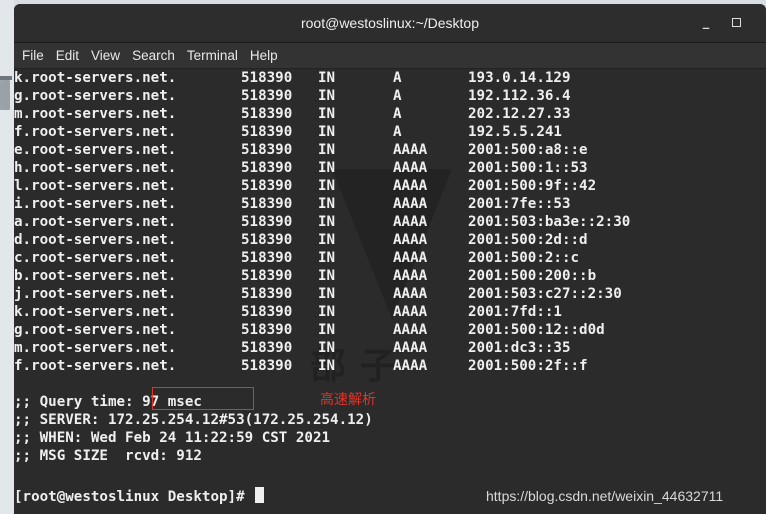 The height and width of the screenshot is (514, 766). What do you see at coordinates (203, 398) in the screenshot?
I see `query-time-highlight-box` at bounding box center [203, 398].